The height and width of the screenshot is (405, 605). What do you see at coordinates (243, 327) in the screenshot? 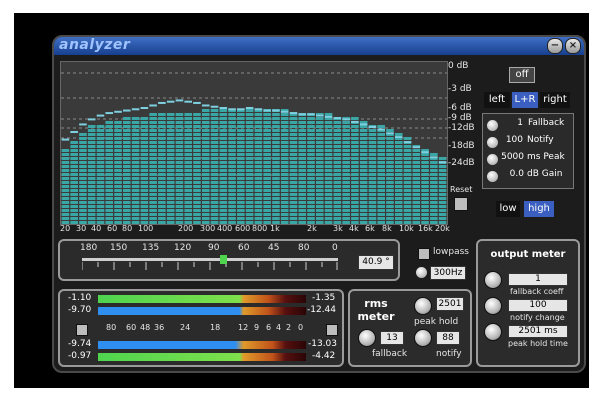
I see `meter-scale-label: 12` at bounding box center [243, 327].